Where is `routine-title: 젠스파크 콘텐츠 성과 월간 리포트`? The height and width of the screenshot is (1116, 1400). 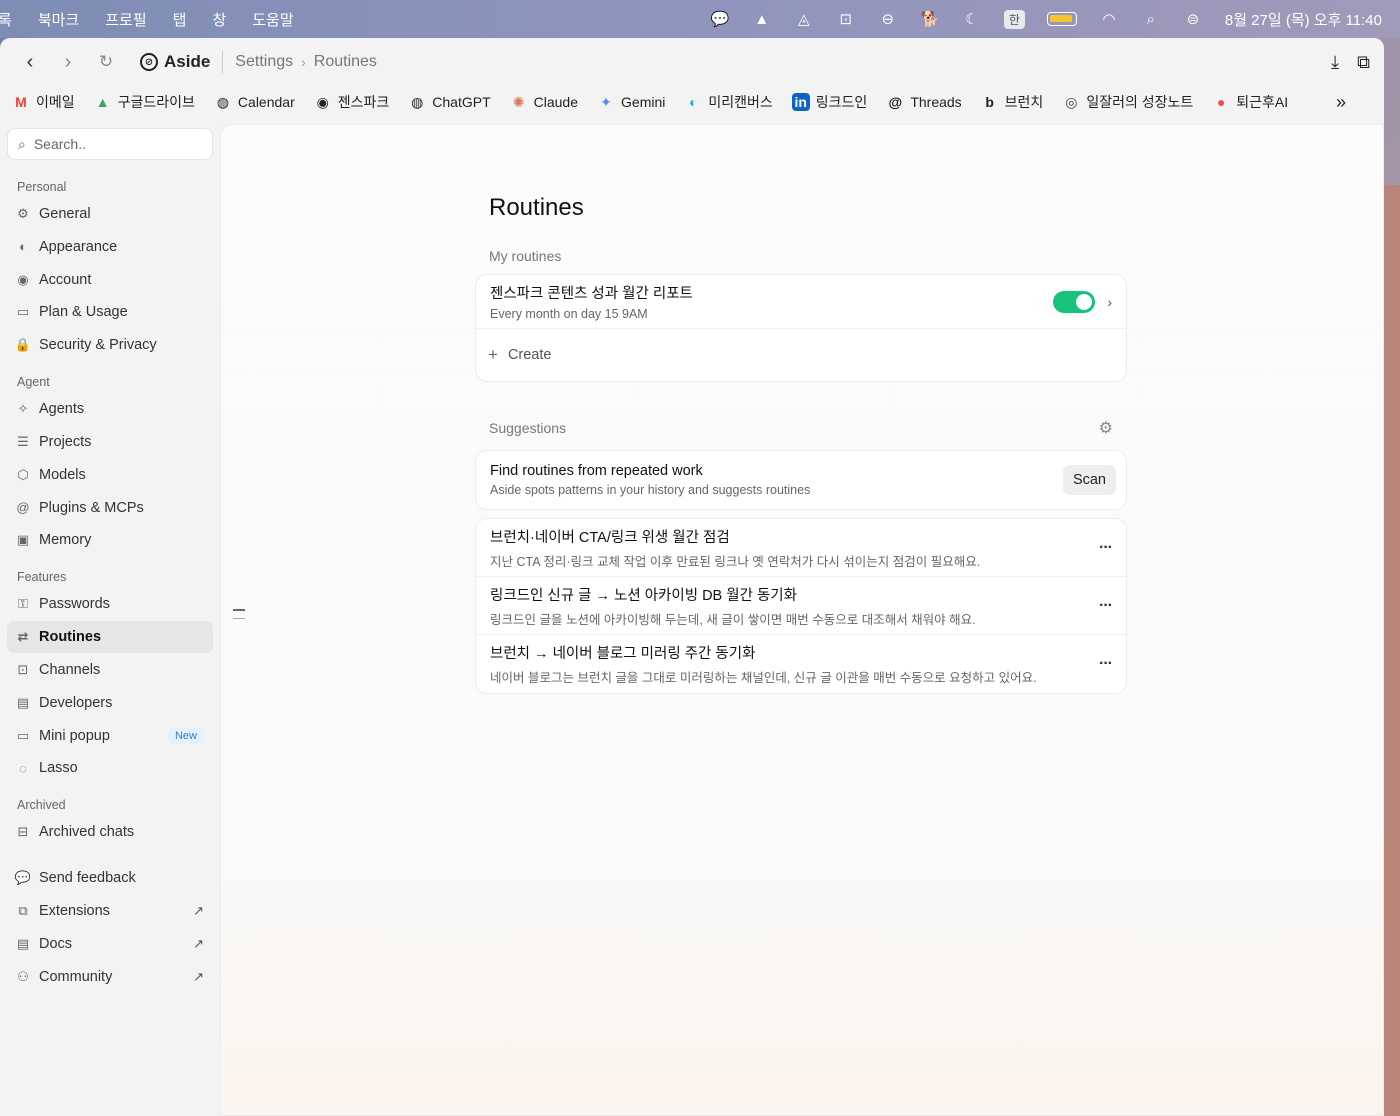 routine-title: 젠스파크 콘텐츠 성과 월간 리포트 is located at coordinates (591, 294).